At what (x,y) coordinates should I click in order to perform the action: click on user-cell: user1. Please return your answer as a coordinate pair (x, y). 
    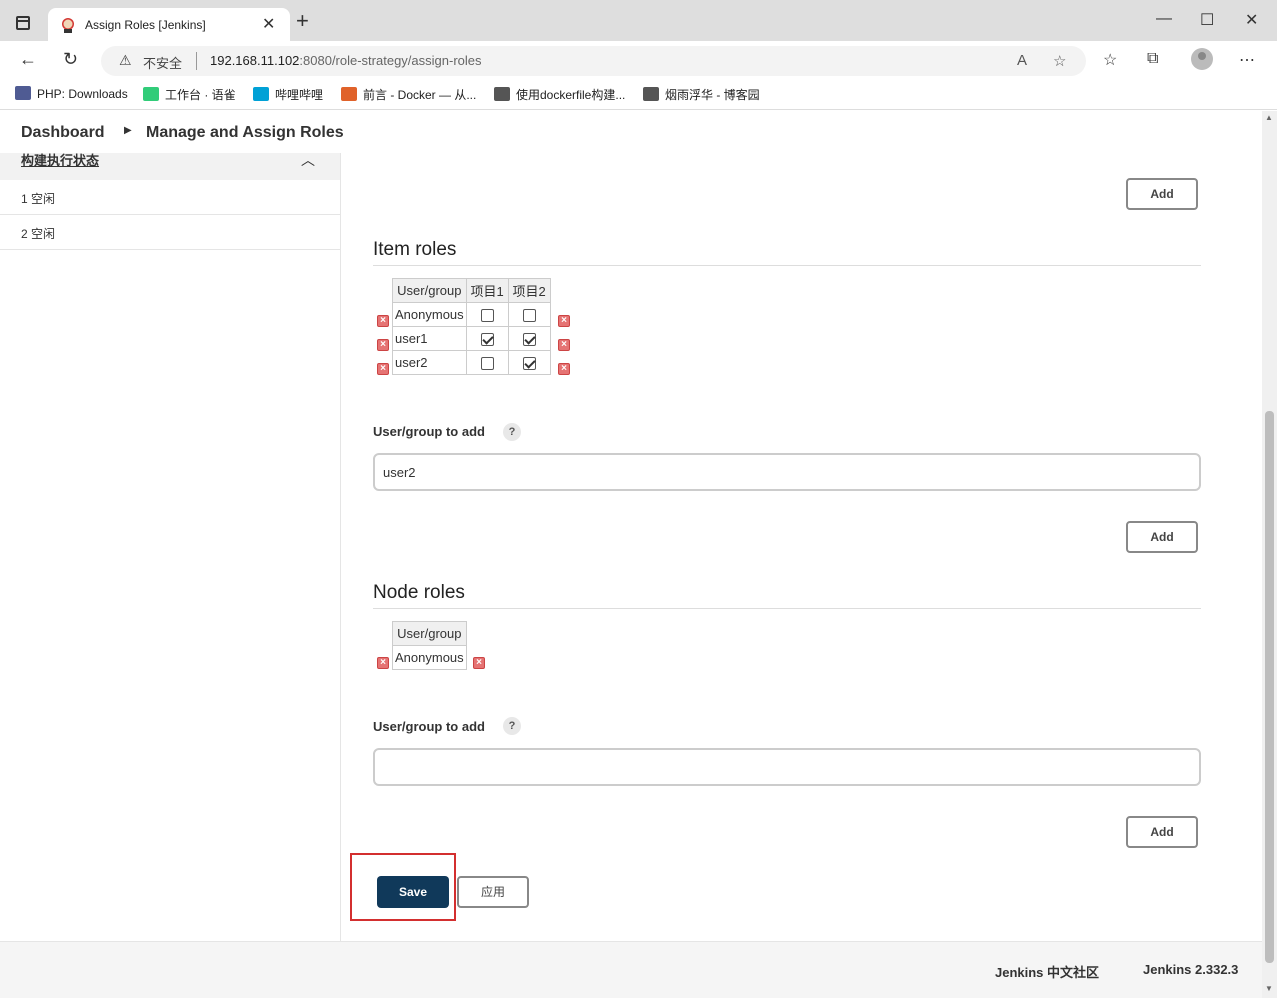
    Looking at the image, I should click on (429, 338).